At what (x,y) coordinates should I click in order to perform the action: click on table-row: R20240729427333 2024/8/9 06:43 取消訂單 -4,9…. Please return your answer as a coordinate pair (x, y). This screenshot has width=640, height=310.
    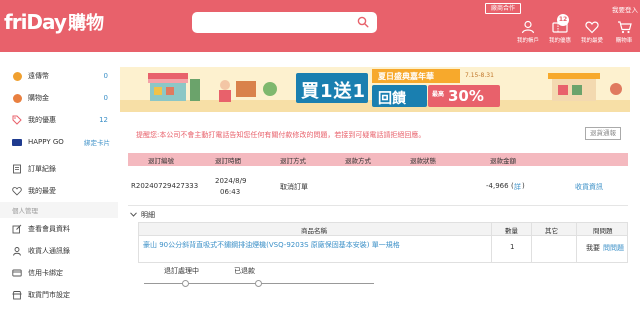
    Looking at the image, I should click on (378, 186).